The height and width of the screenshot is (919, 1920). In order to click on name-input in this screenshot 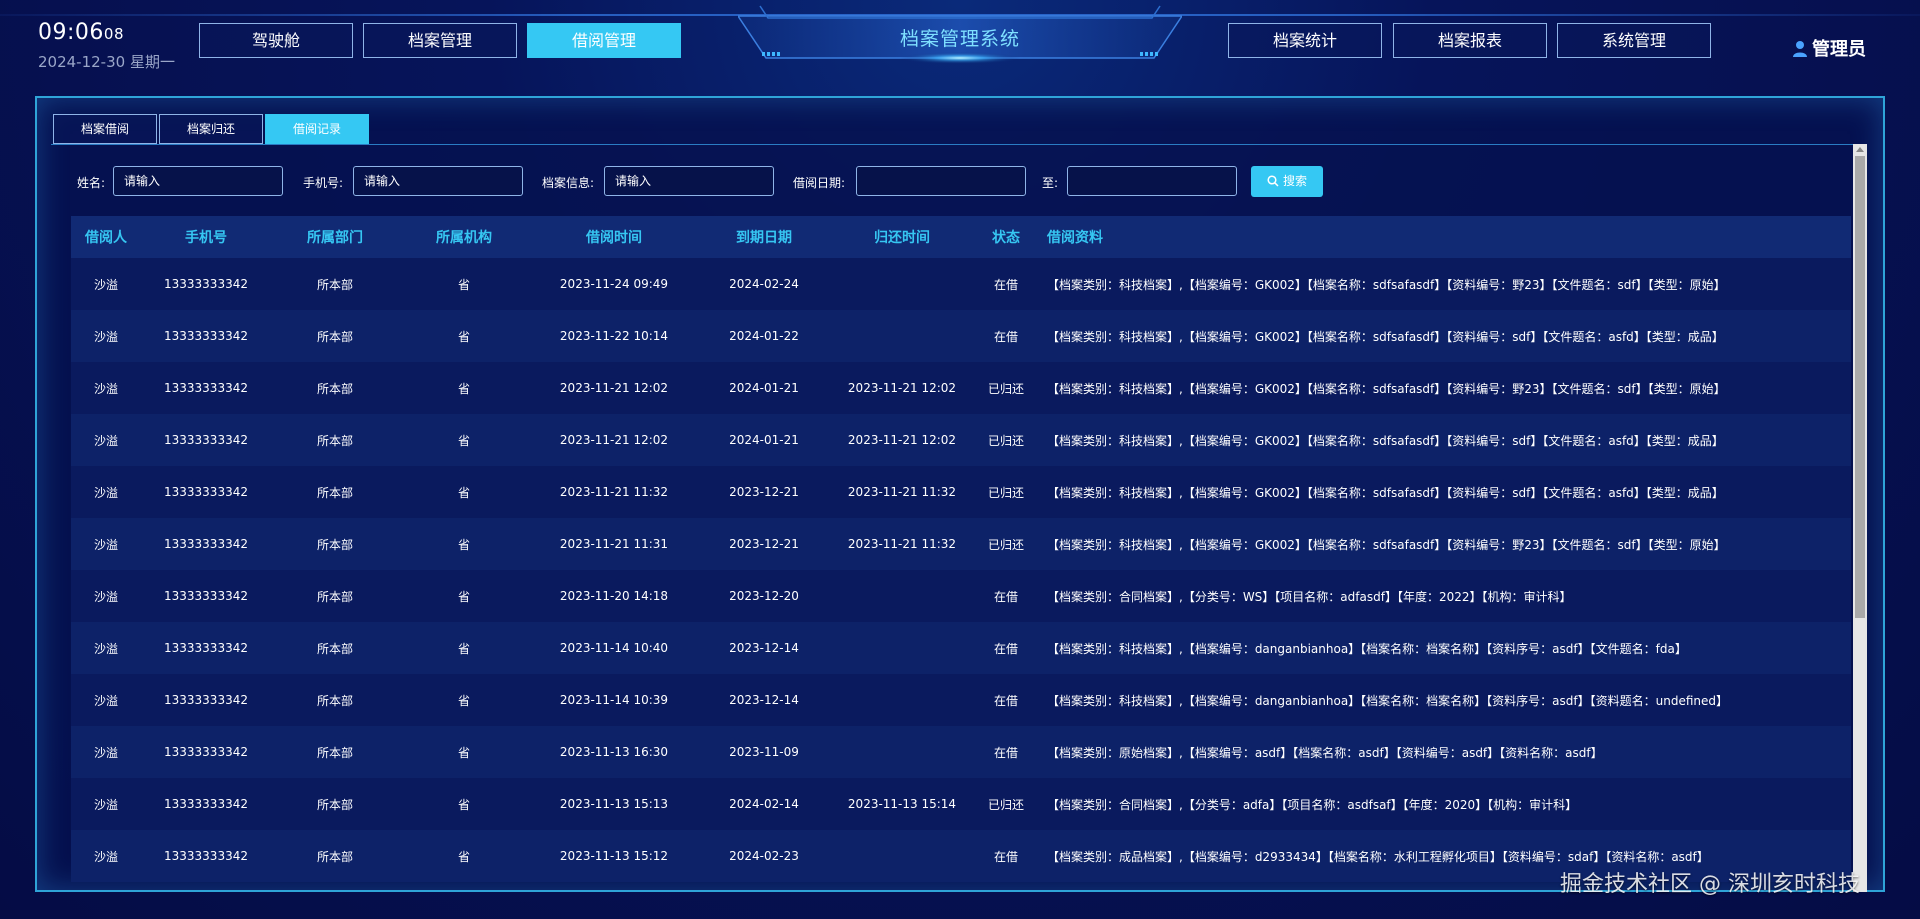, I will do `click(198, 181)`.